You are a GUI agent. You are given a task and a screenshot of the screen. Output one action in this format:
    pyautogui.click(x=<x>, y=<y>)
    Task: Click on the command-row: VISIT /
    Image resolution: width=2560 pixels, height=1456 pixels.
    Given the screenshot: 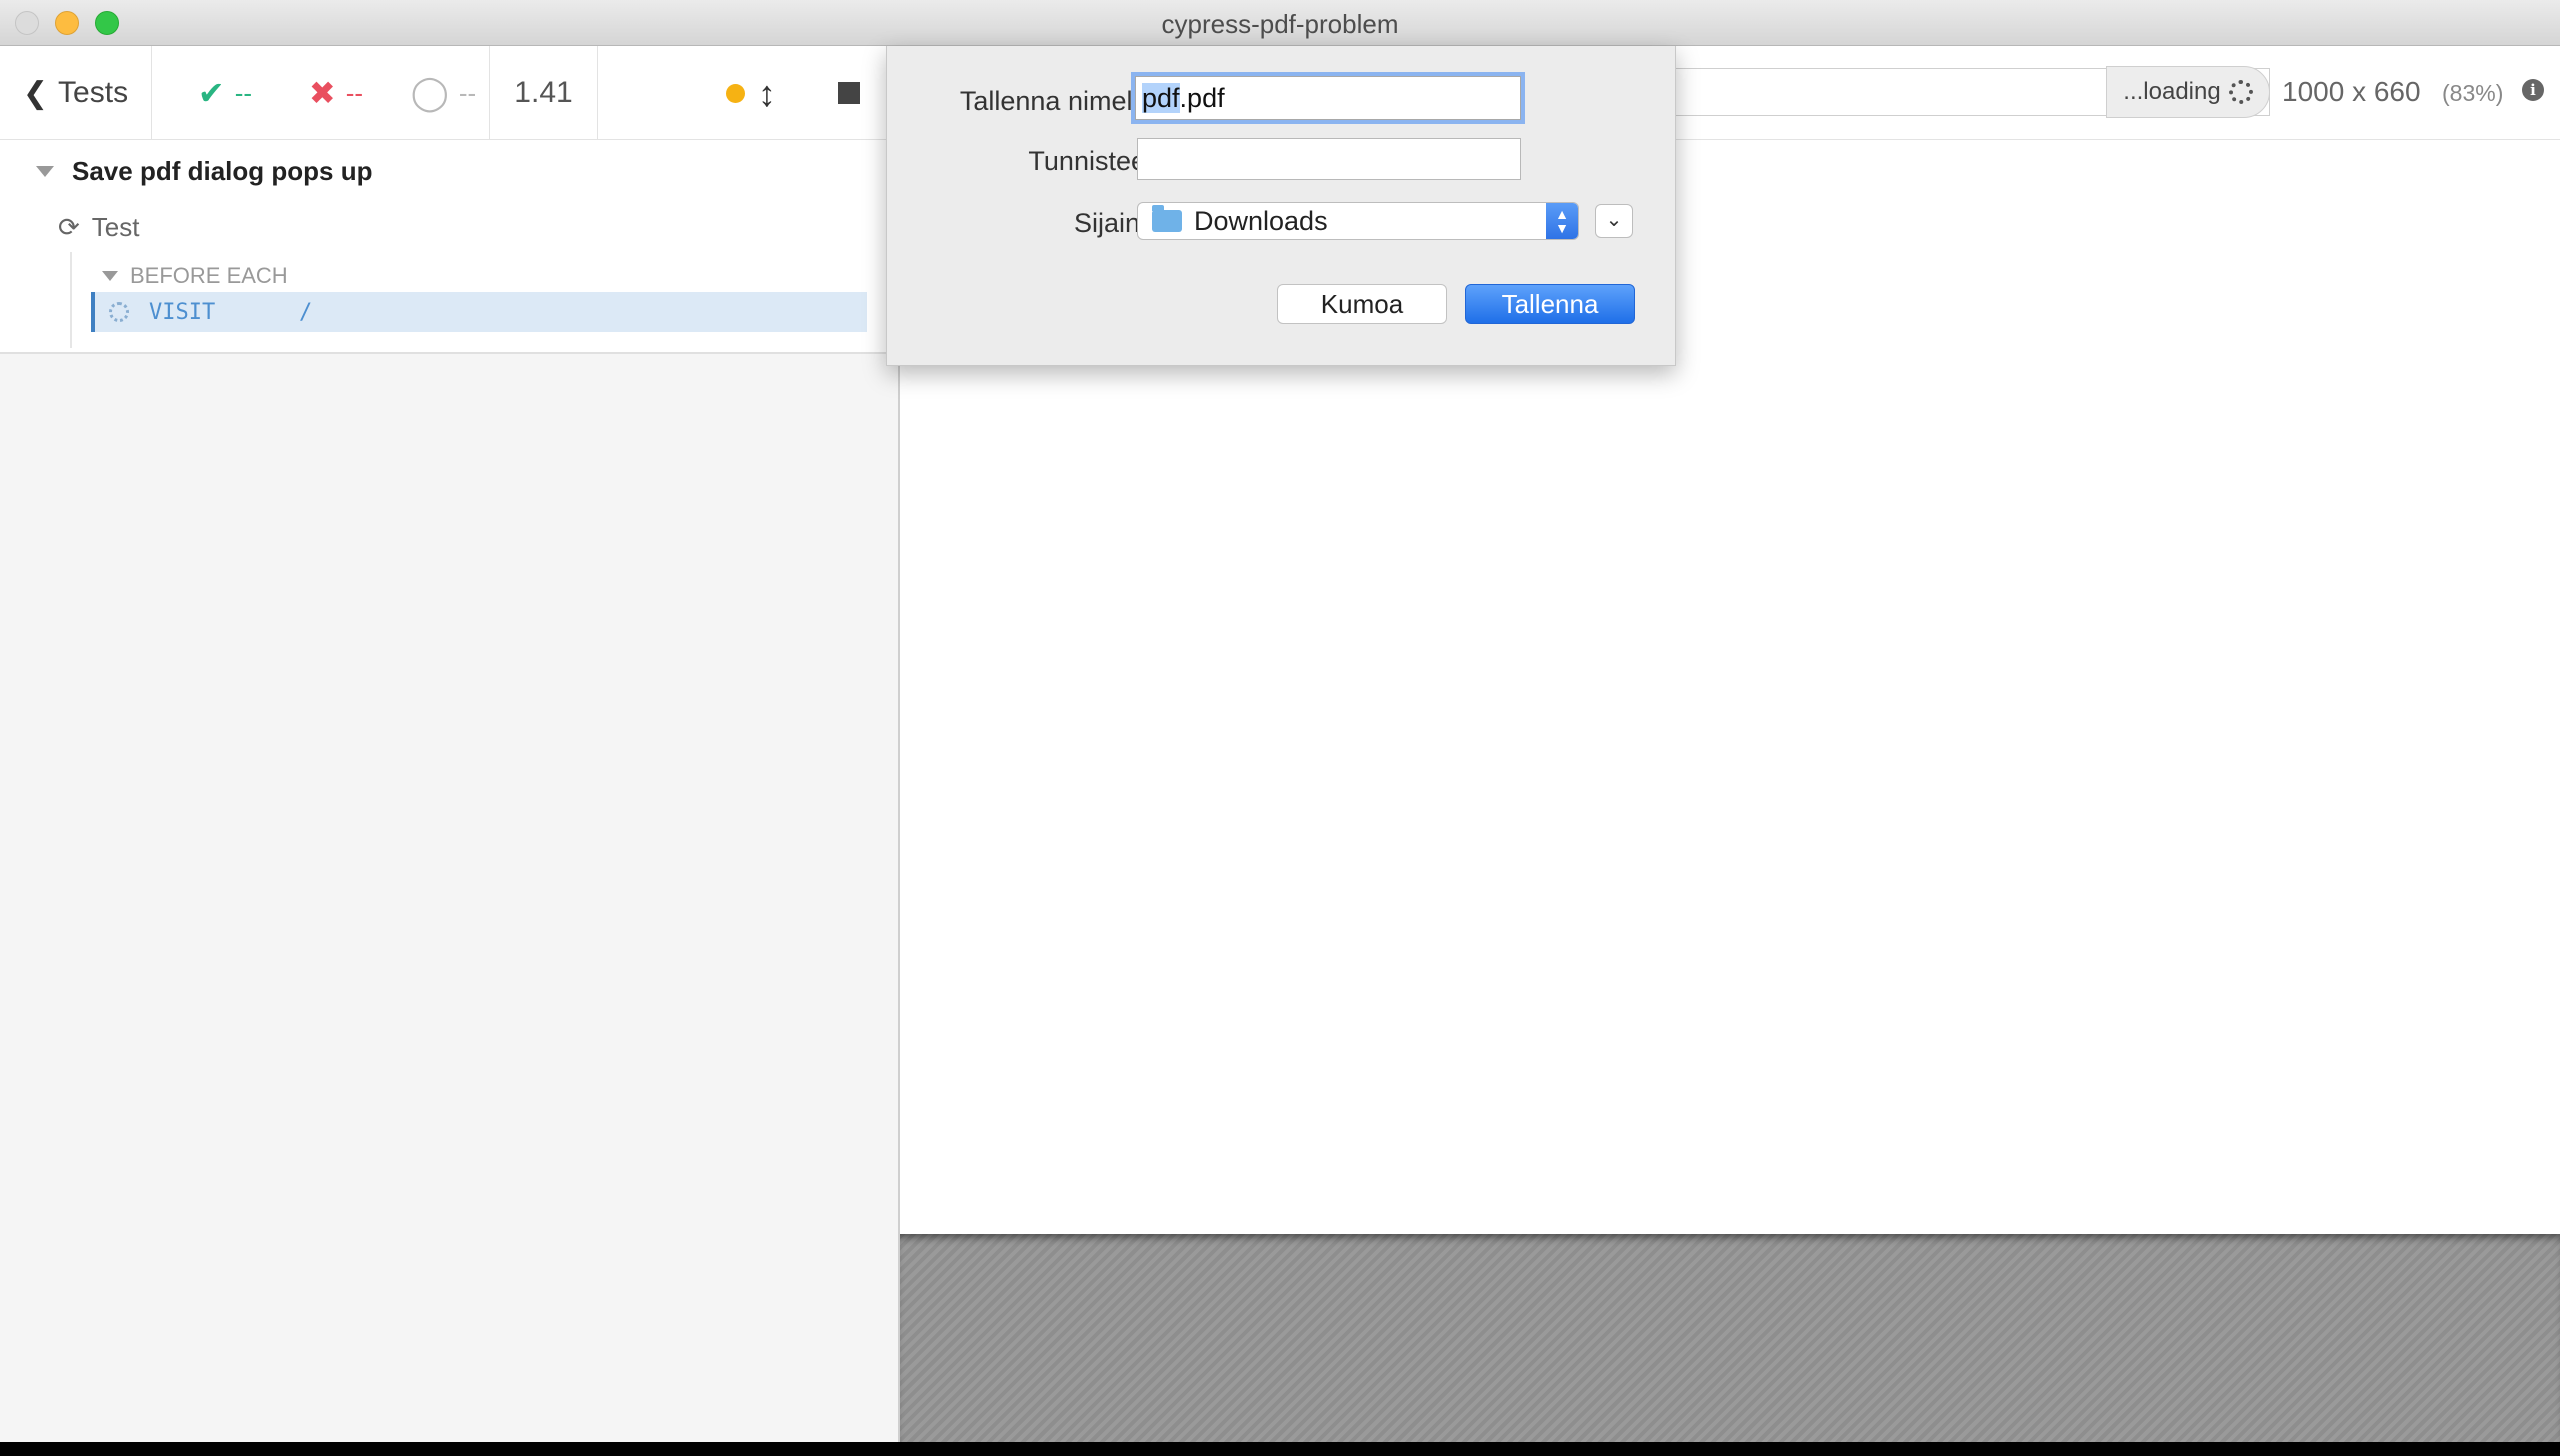 What is the action you would take?
    pyautogui.click(x=479, y=312)
    